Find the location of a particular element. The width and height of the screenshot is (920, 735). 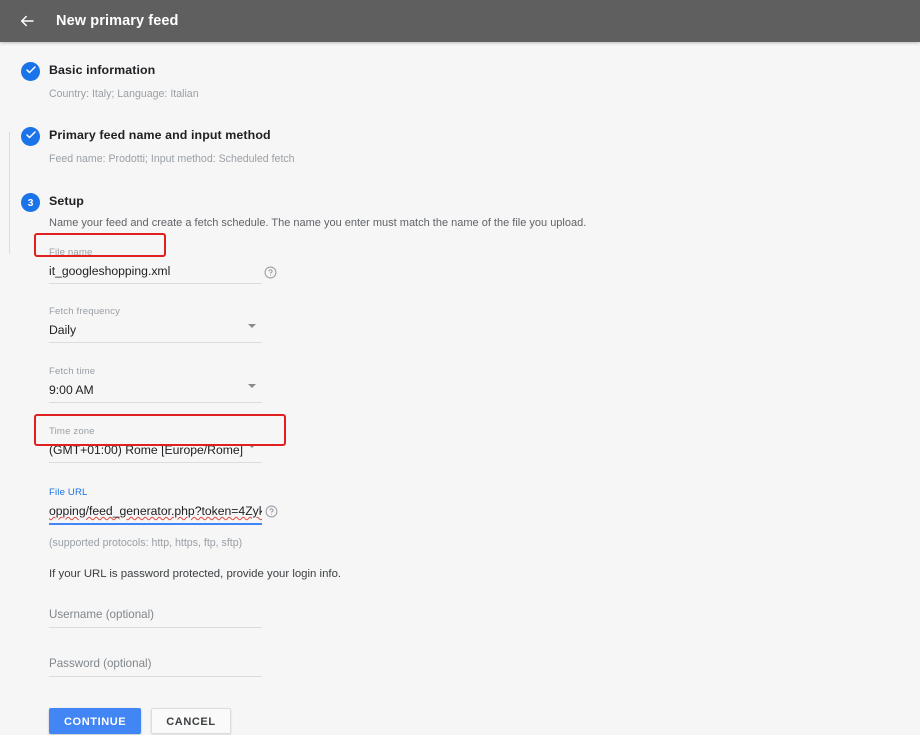

time-zone-field: Time zone (GMT+01:00) Rome [Europe/Rome] is located at coordinates (155, 444).